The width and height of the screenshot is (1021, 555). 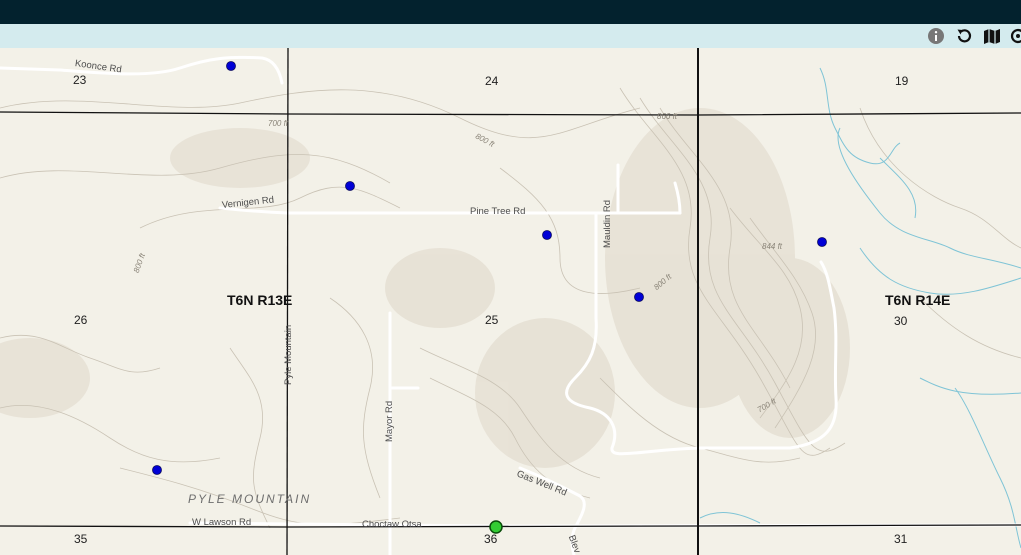 I want to click on section-label: 24, so click(x=492, y=81).